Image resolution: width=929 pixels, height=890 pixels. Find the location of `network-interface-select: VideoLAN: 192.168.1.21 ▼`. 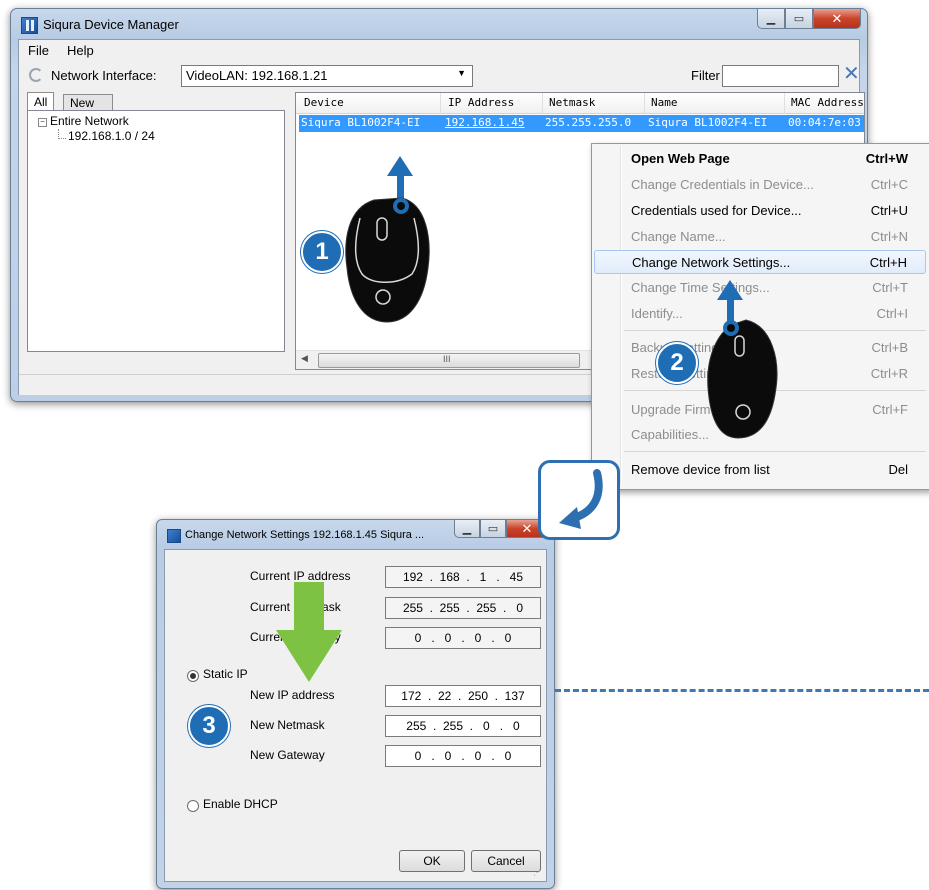

network-interface-select: VideoLAN: 192.168.1.21 ▼ is located at coordinates (327, 76).